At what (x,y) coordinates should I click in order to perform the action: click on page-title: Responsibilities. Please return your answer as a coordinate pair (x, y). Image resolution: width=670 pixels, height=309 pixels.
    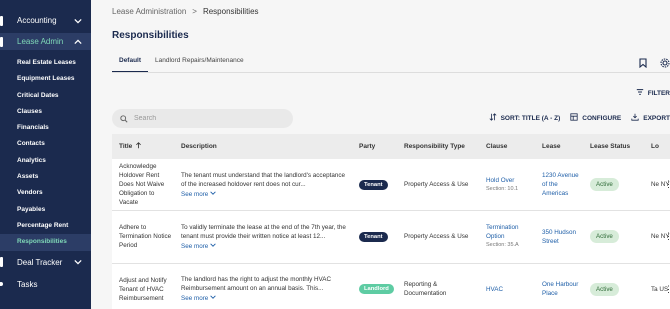
    Looking at the image, I should click on (150, 35).